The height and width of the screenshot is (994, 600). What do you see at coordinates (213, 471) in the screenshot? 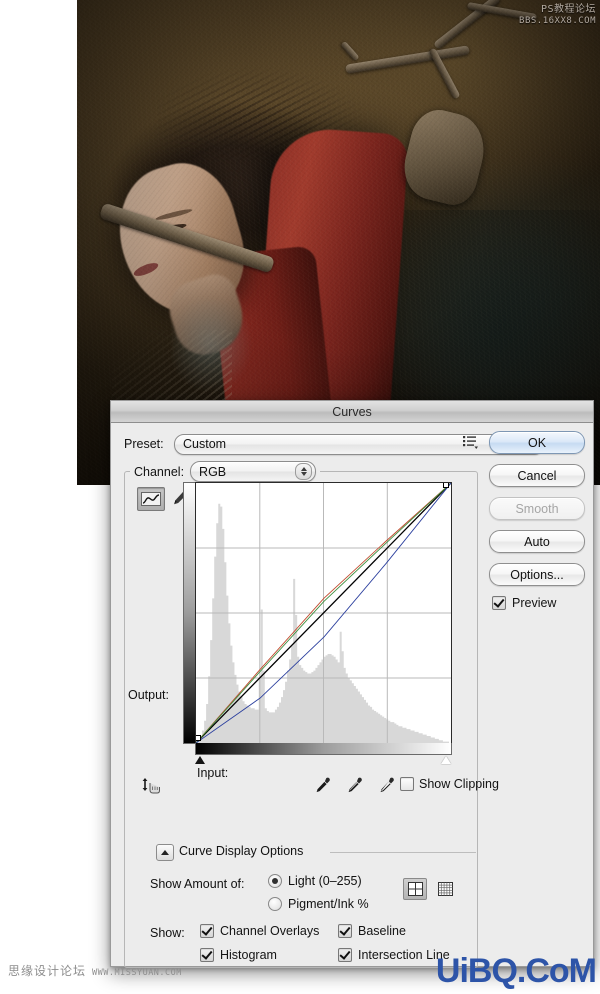
I see `channel-value: RGB` at bounding box center [213, 471].